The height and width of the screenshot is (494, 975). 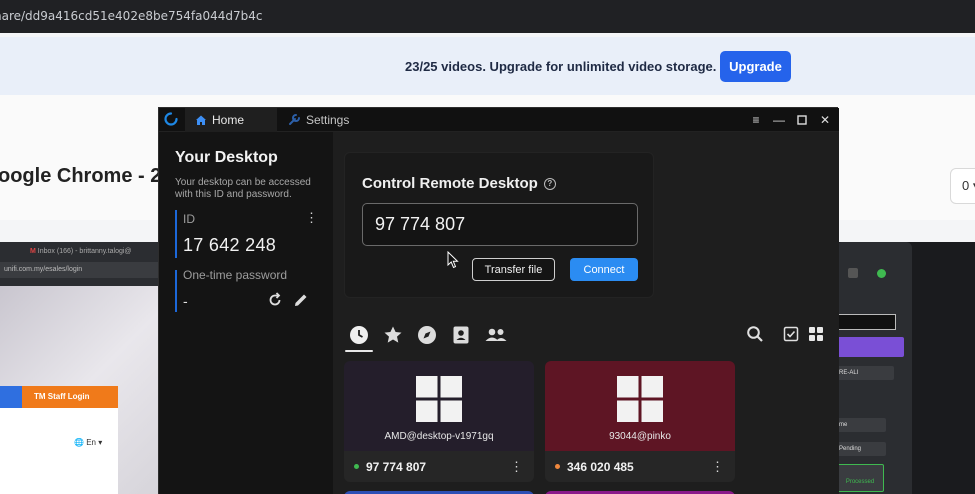 I want to click on recent-icon, so click(x=359, y=335).